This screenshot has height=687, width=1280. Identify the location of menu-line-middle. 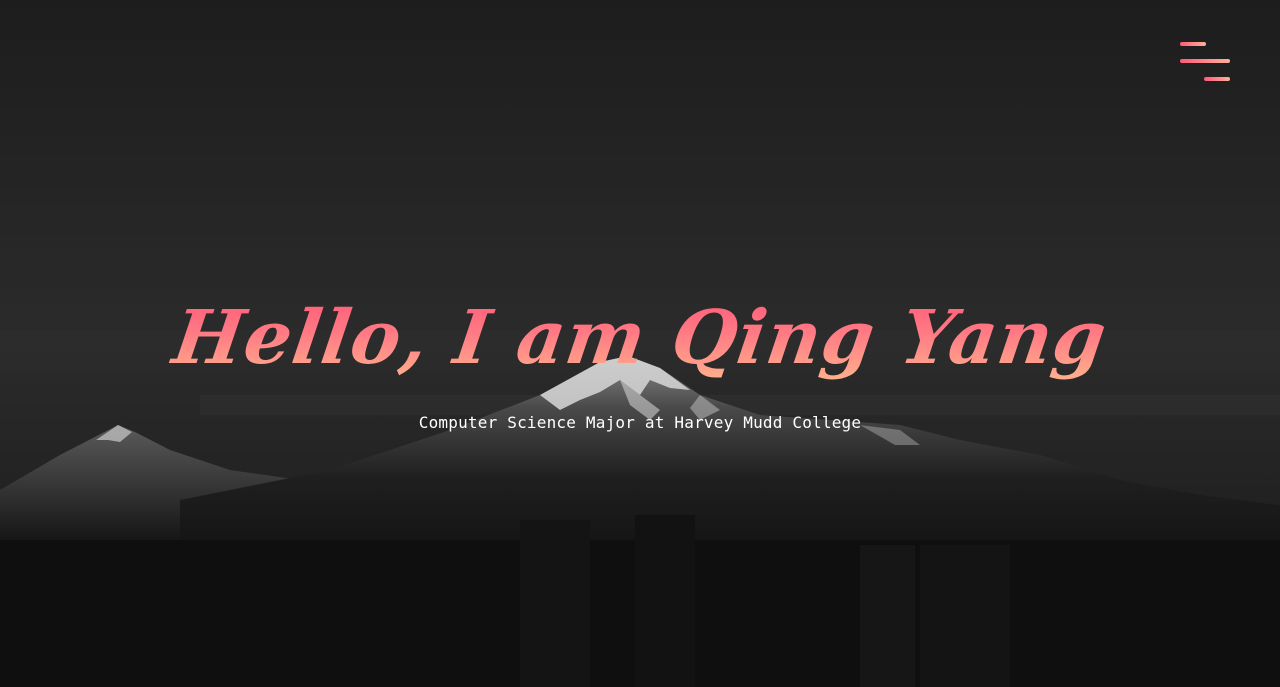
(1205, 61).